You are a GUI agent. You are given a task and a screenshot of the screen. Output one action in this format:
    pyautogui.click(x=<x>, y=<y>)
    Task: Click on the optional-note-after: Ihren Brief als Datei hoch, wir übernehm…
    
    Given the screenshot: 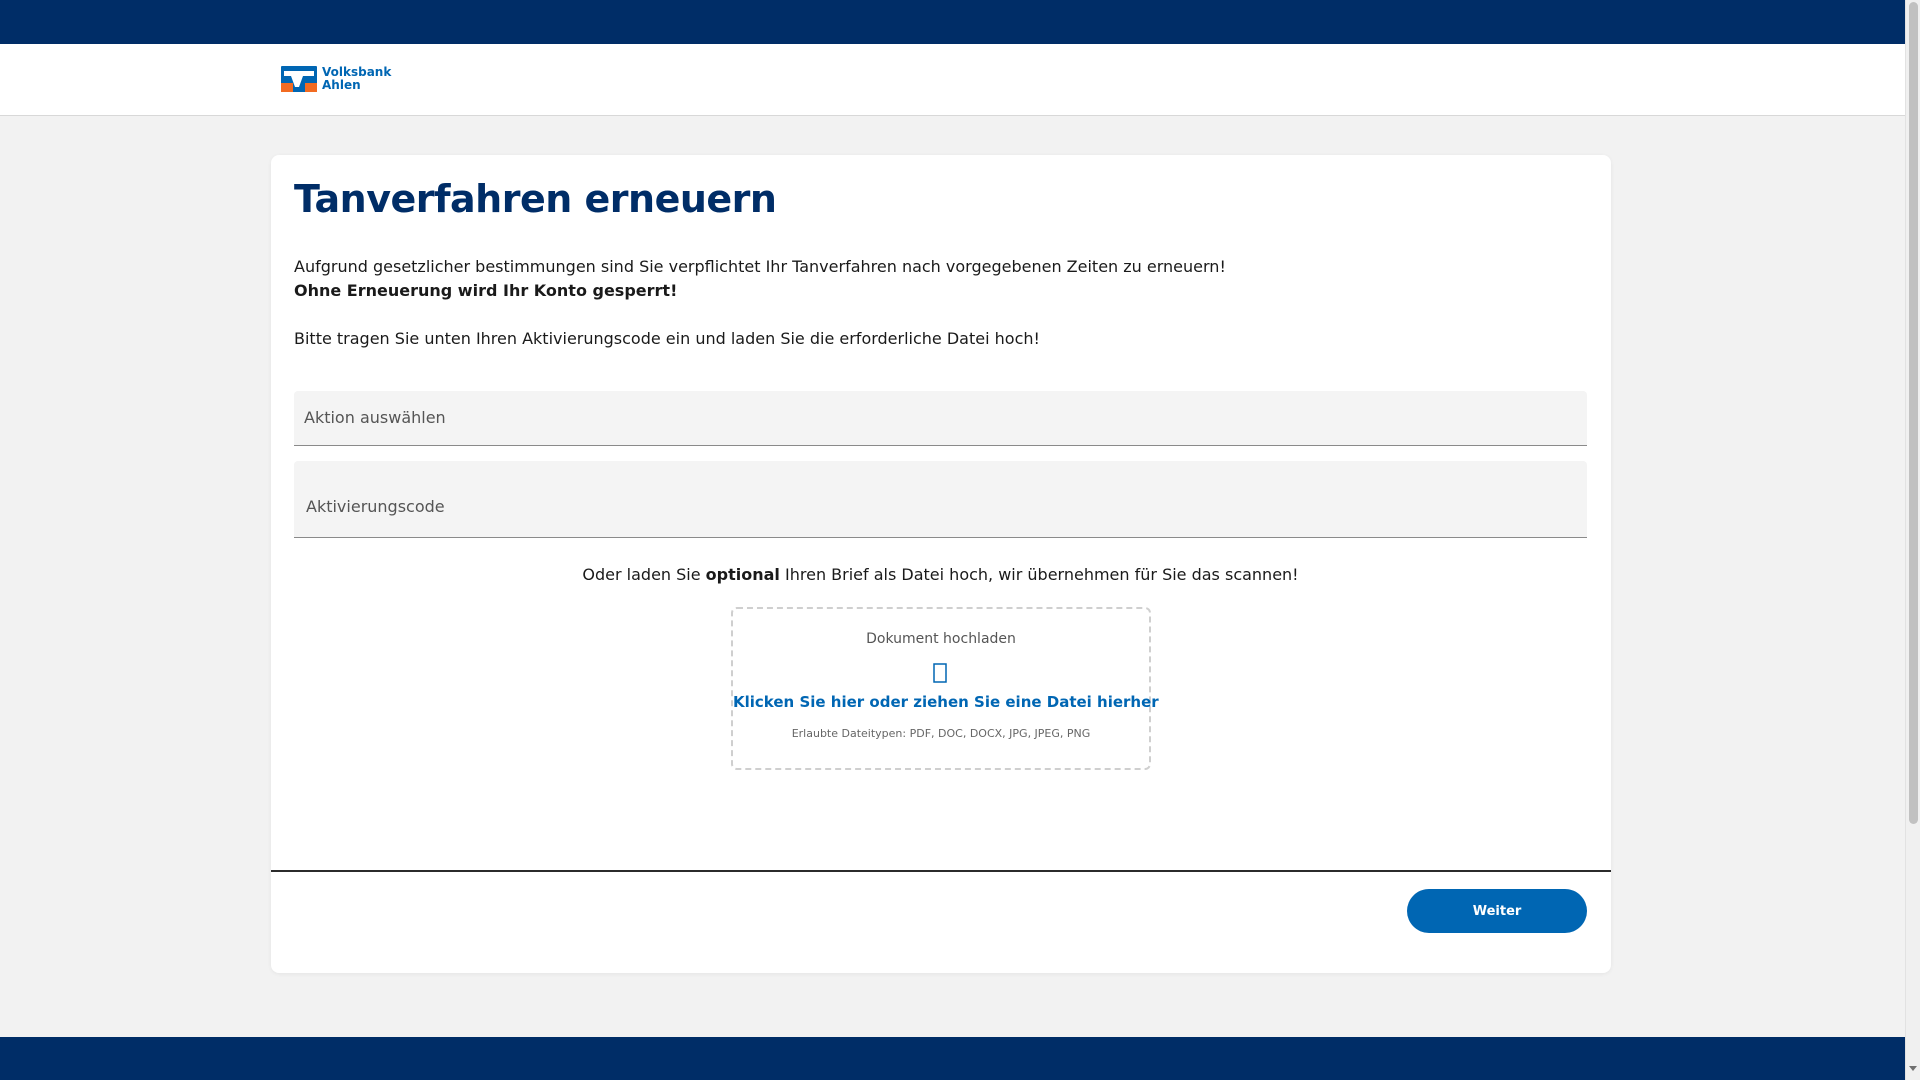 What is the action you would take?
    pyautogui.click(x=1039, y=574)
    